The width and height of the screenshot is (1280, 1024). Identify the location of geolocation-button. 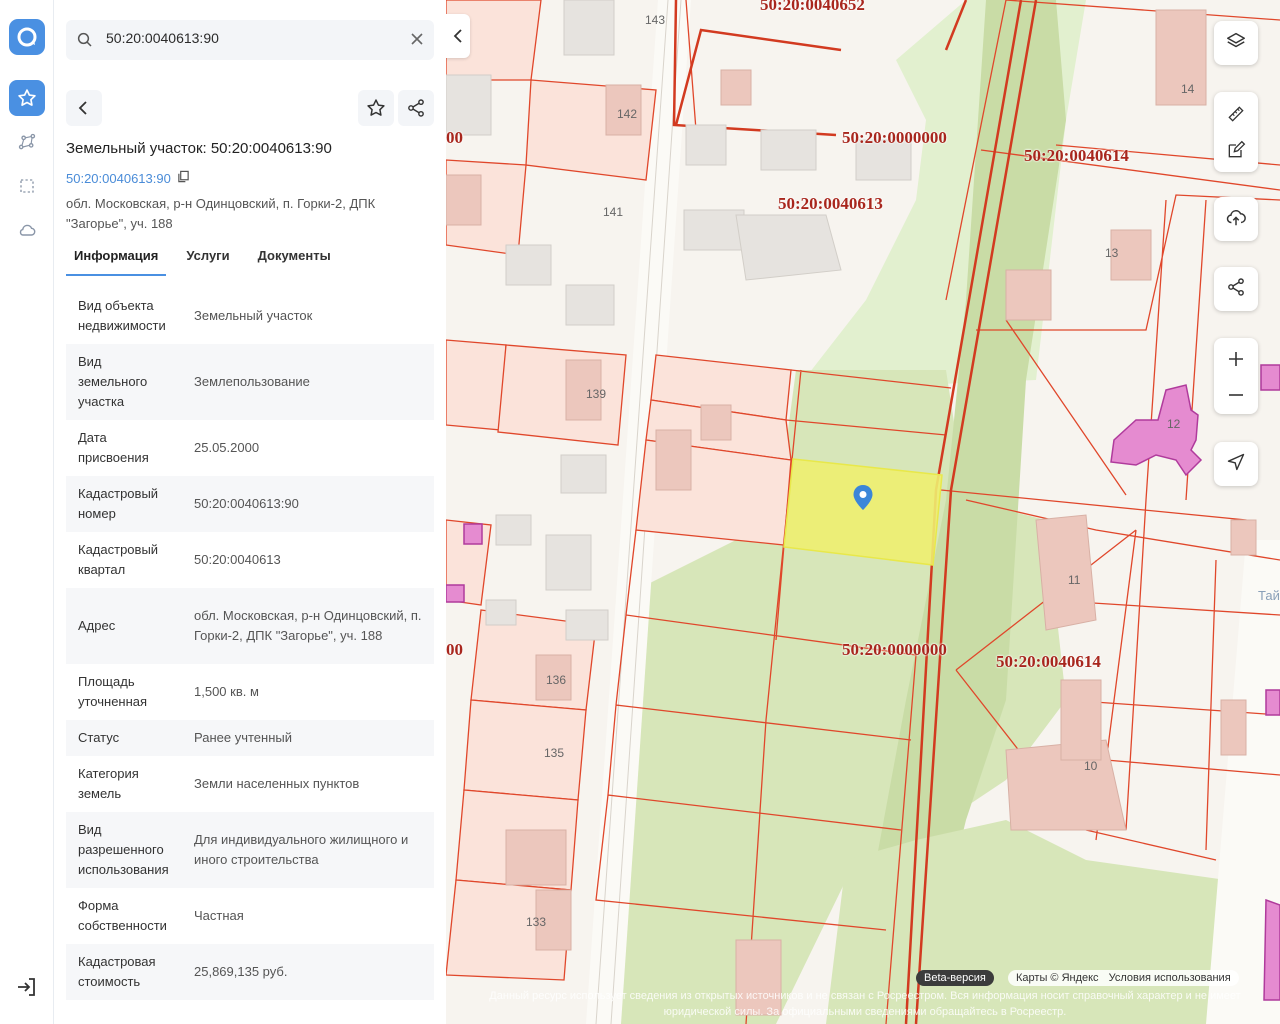
(1236, 464).